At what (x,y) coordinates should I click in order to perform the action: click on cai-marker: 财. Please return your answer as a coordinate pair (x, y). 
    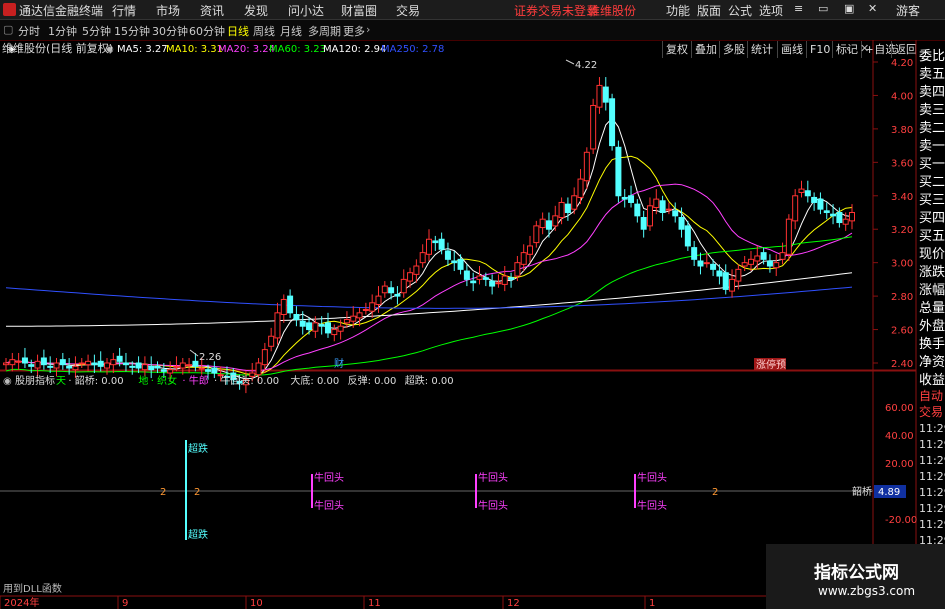
    Looking at the image, I should click on (339, 363).